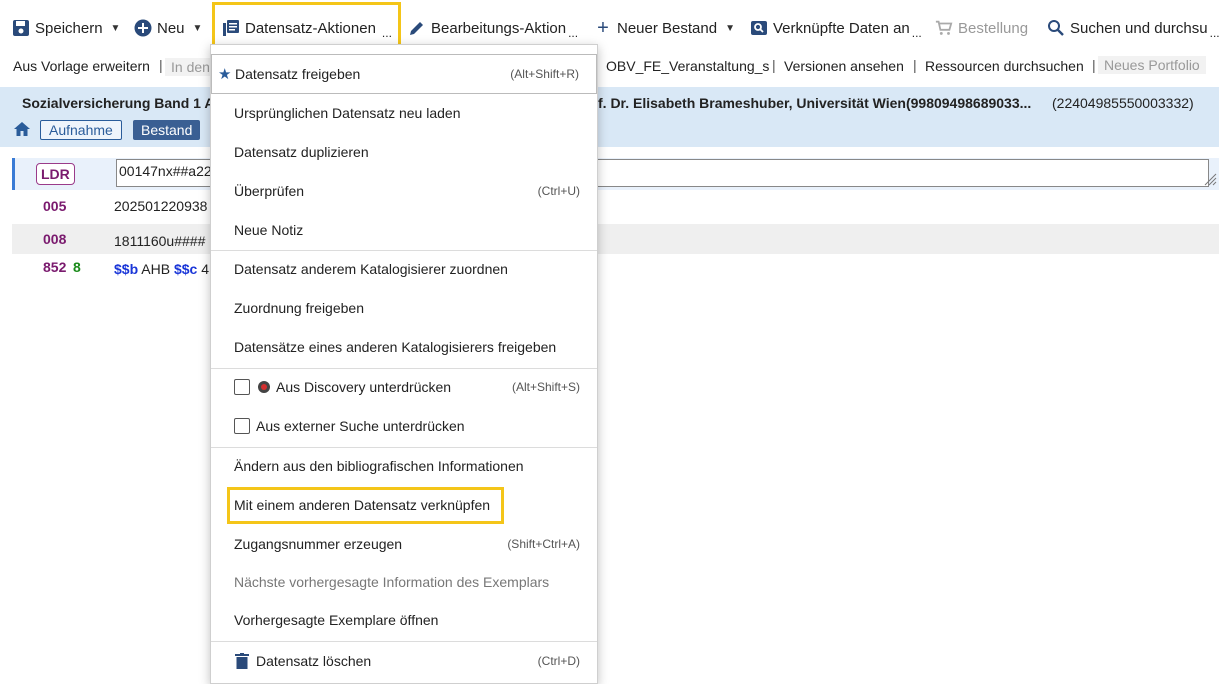  I want to click on field-tag: 852, so click(55, 267).